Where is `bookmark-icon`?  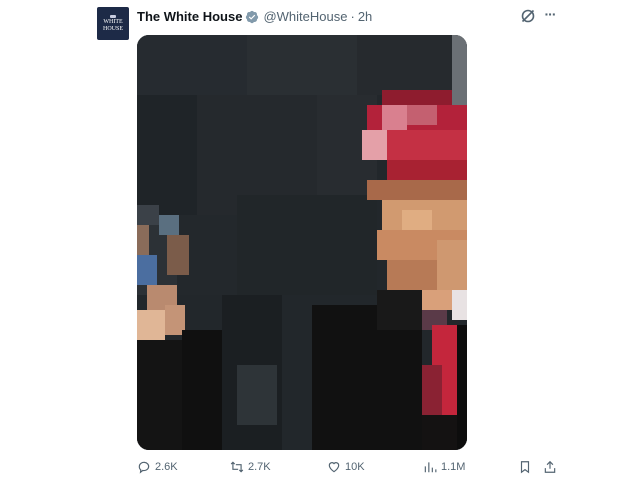
bookmark-icon is located at coordinates (525, 467).